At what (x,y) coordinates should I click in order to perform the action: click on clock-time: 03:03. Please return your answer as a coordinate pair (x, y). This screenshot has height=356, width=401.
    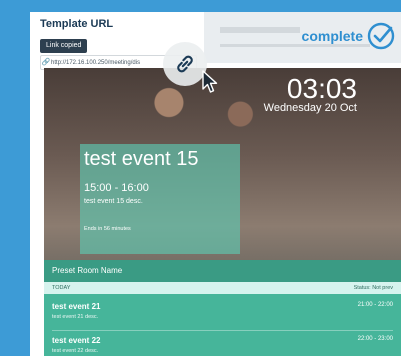
    Looking at the image, I should click on (321, 88).